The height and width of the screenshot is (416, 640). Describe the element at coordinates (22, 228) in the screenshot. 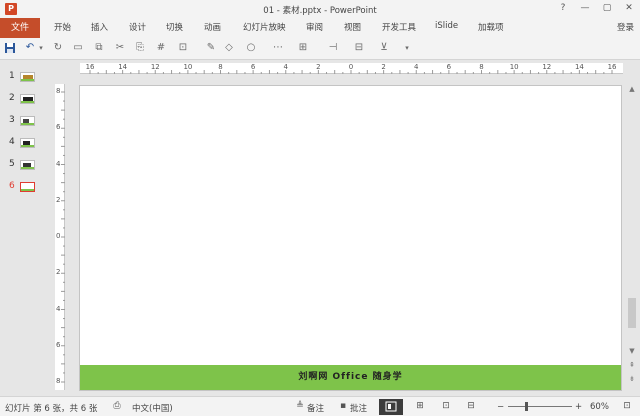

I see `slide-thumbnails-panel: 1 2 3 4 5 6` at that location.